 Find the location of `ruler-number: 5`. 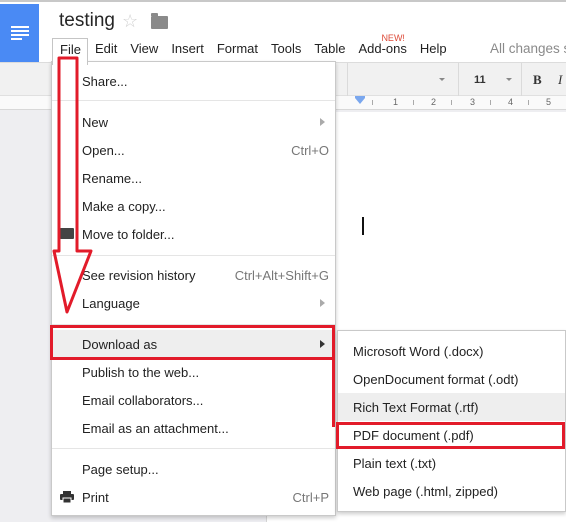

ruler-number: 5 is located at coordinates (549, 102).